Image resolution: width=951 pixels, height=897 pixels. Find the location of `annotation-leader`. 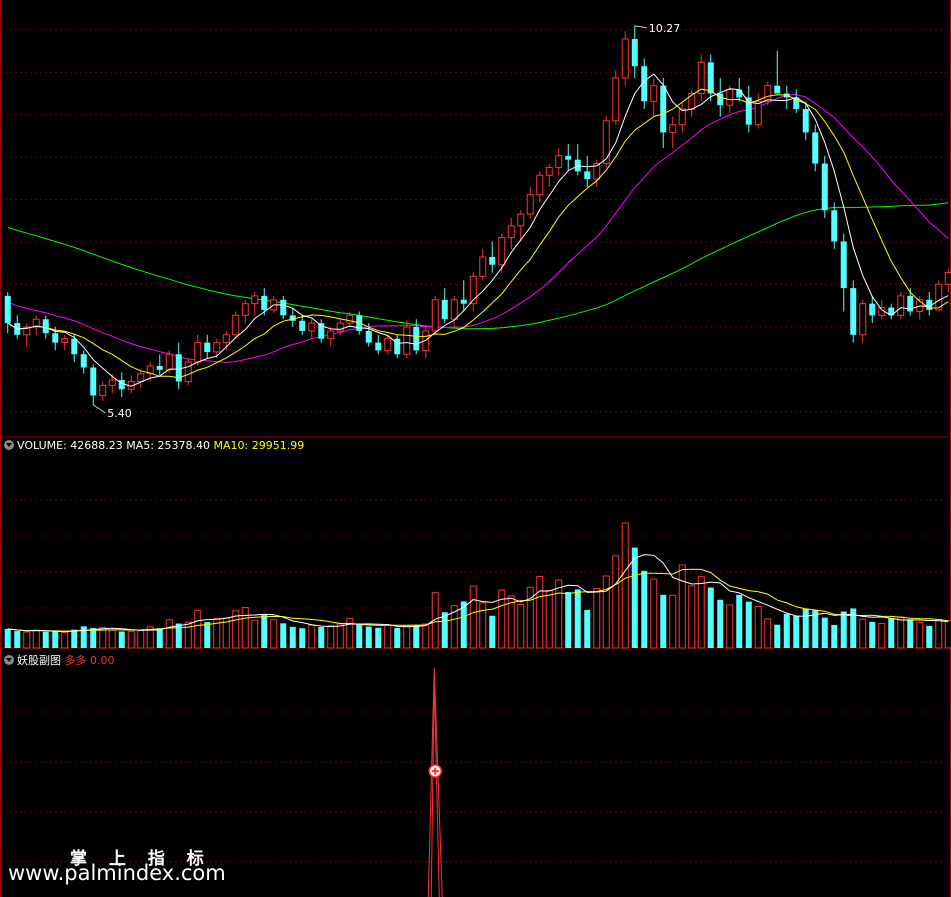

annotation-leader is located at coordinates (640, 27).